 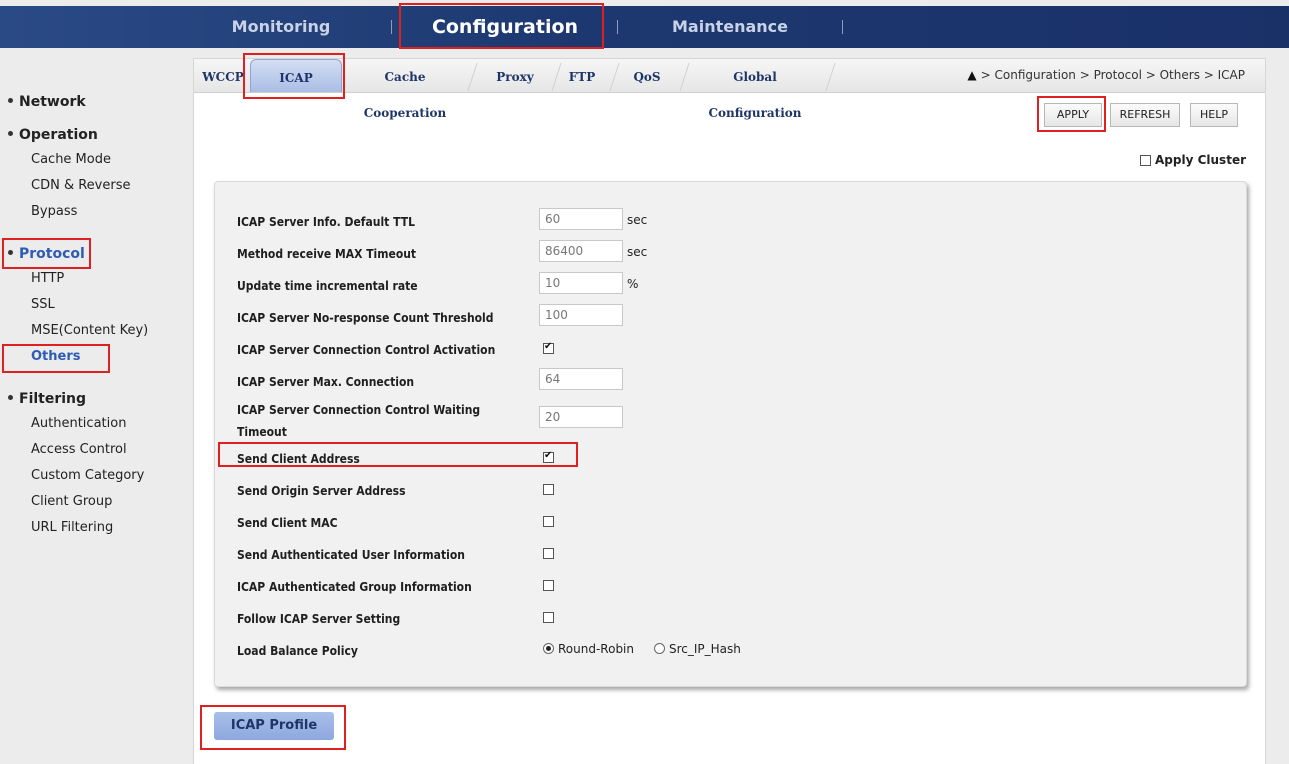 What do you see at coordinates (581, 379) in the screenshot?
I see `max-connection-input: 64` at bounding box center [581, 379].